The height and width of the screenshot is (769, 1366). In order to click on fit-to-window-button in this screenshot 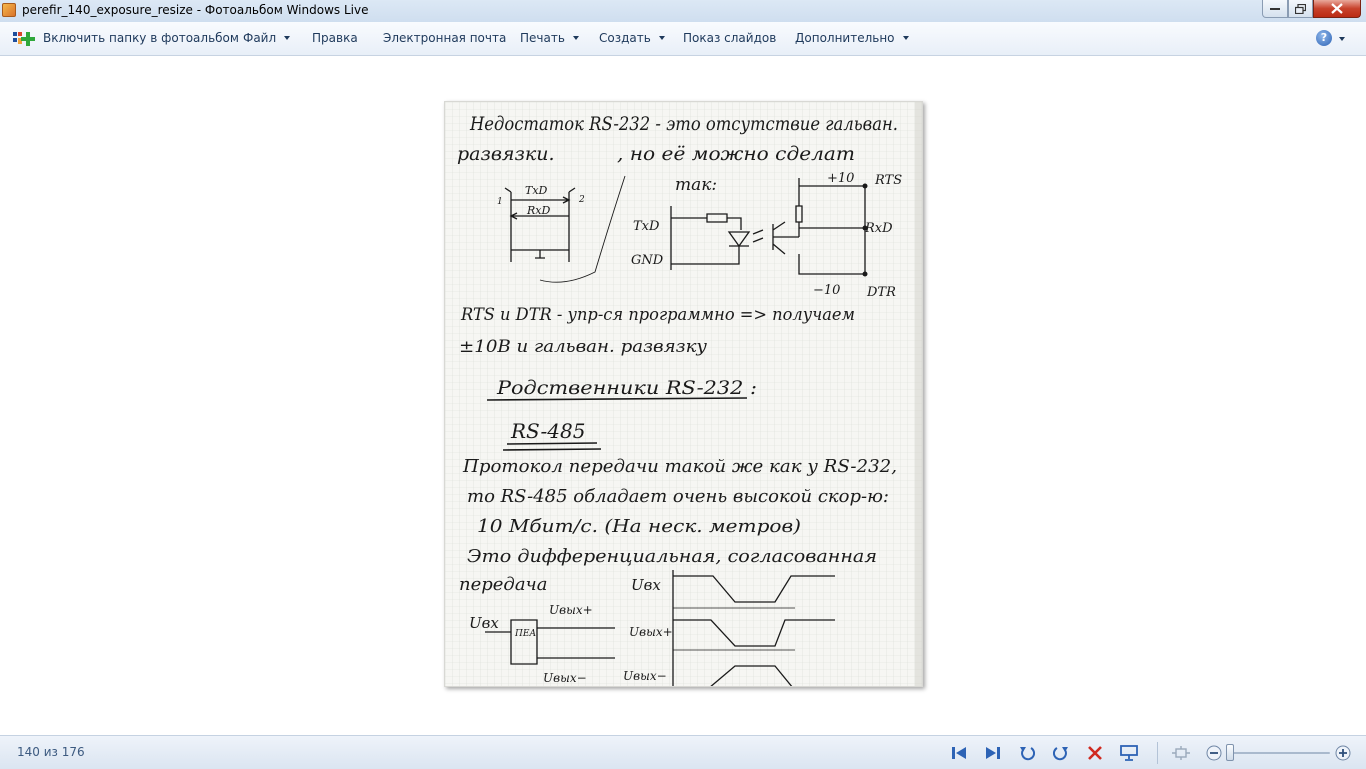, I will do `click(1181, 753)`.